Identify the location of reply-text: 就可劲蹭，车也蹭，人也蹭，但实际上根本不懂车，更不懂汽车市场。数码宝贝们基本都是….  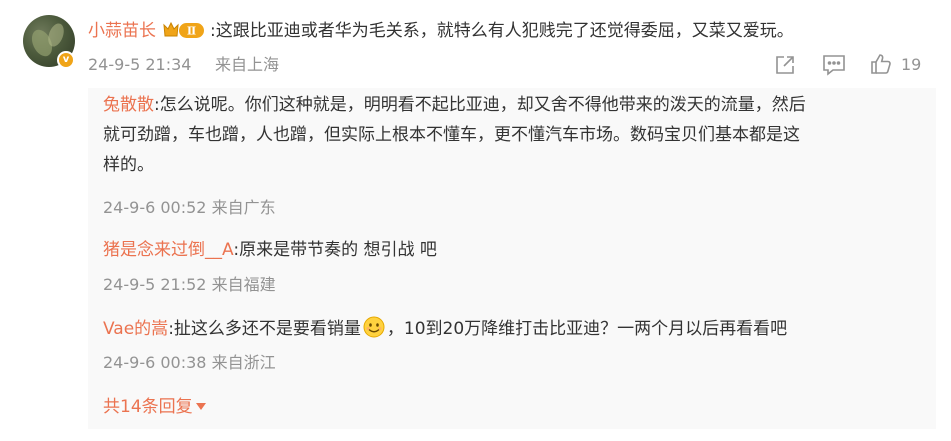
(451, 135).